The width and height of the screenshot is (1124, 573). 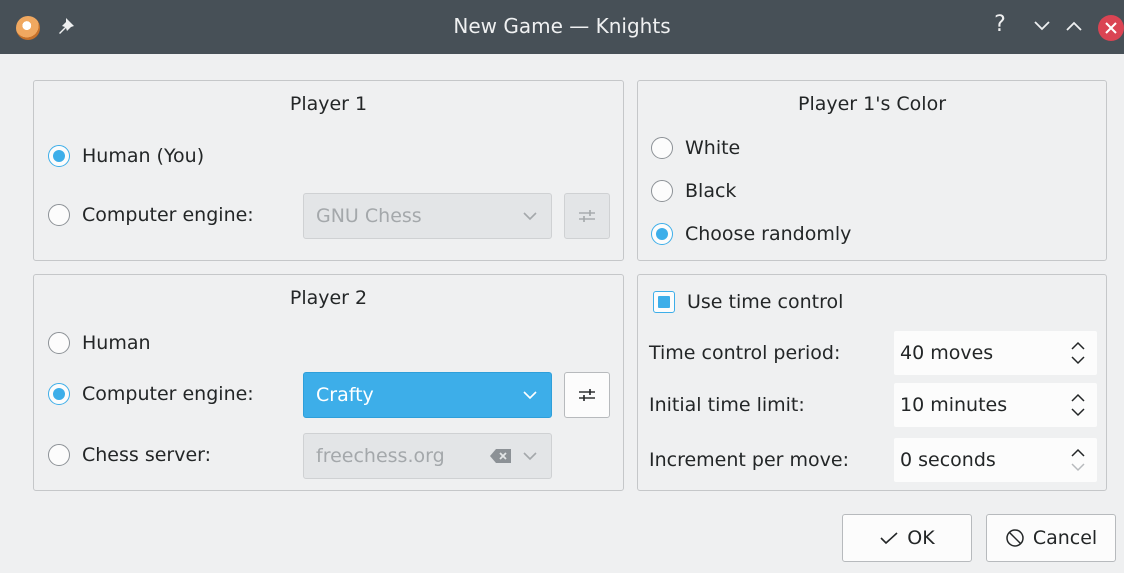 I want to click on player2-engine-combo: Crafty, so click(x=427, y=395).